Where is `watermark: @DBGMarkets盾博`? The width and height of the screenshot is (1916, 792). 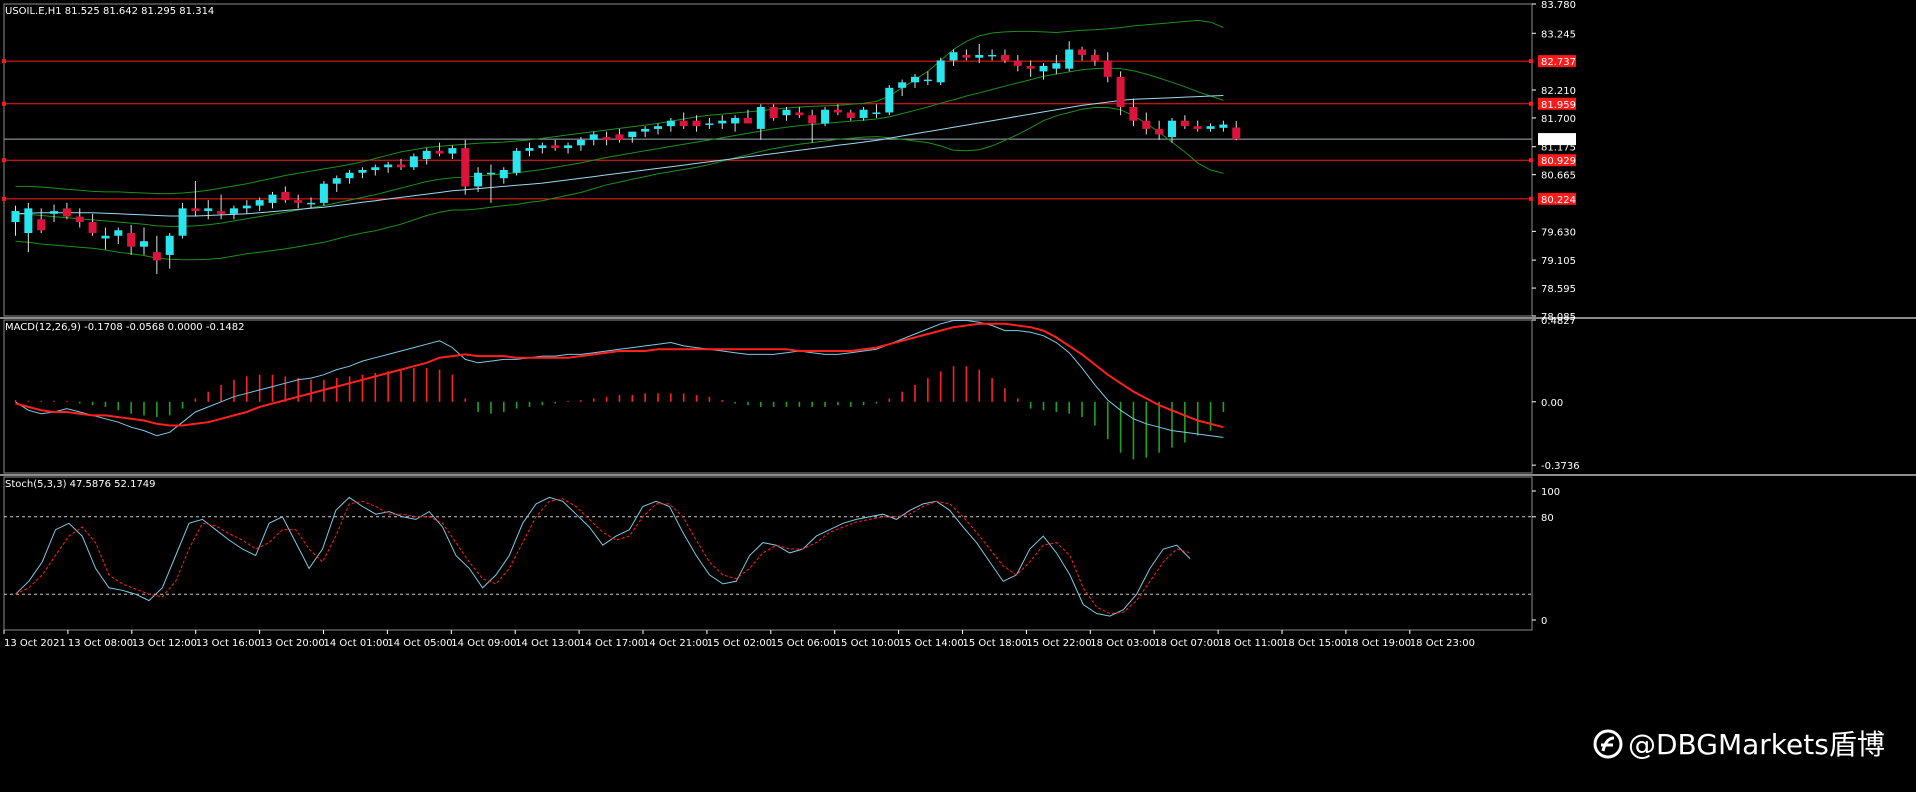 watermark: @DBGMarkets盾博 is located at coordinates (1739, 744).